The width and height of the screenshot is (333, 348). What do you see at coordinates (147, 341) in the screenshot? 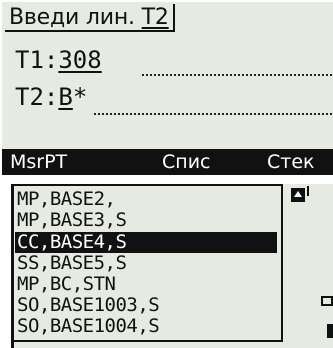
I see `list-frame-bottom` at bounding box center [147, 341].